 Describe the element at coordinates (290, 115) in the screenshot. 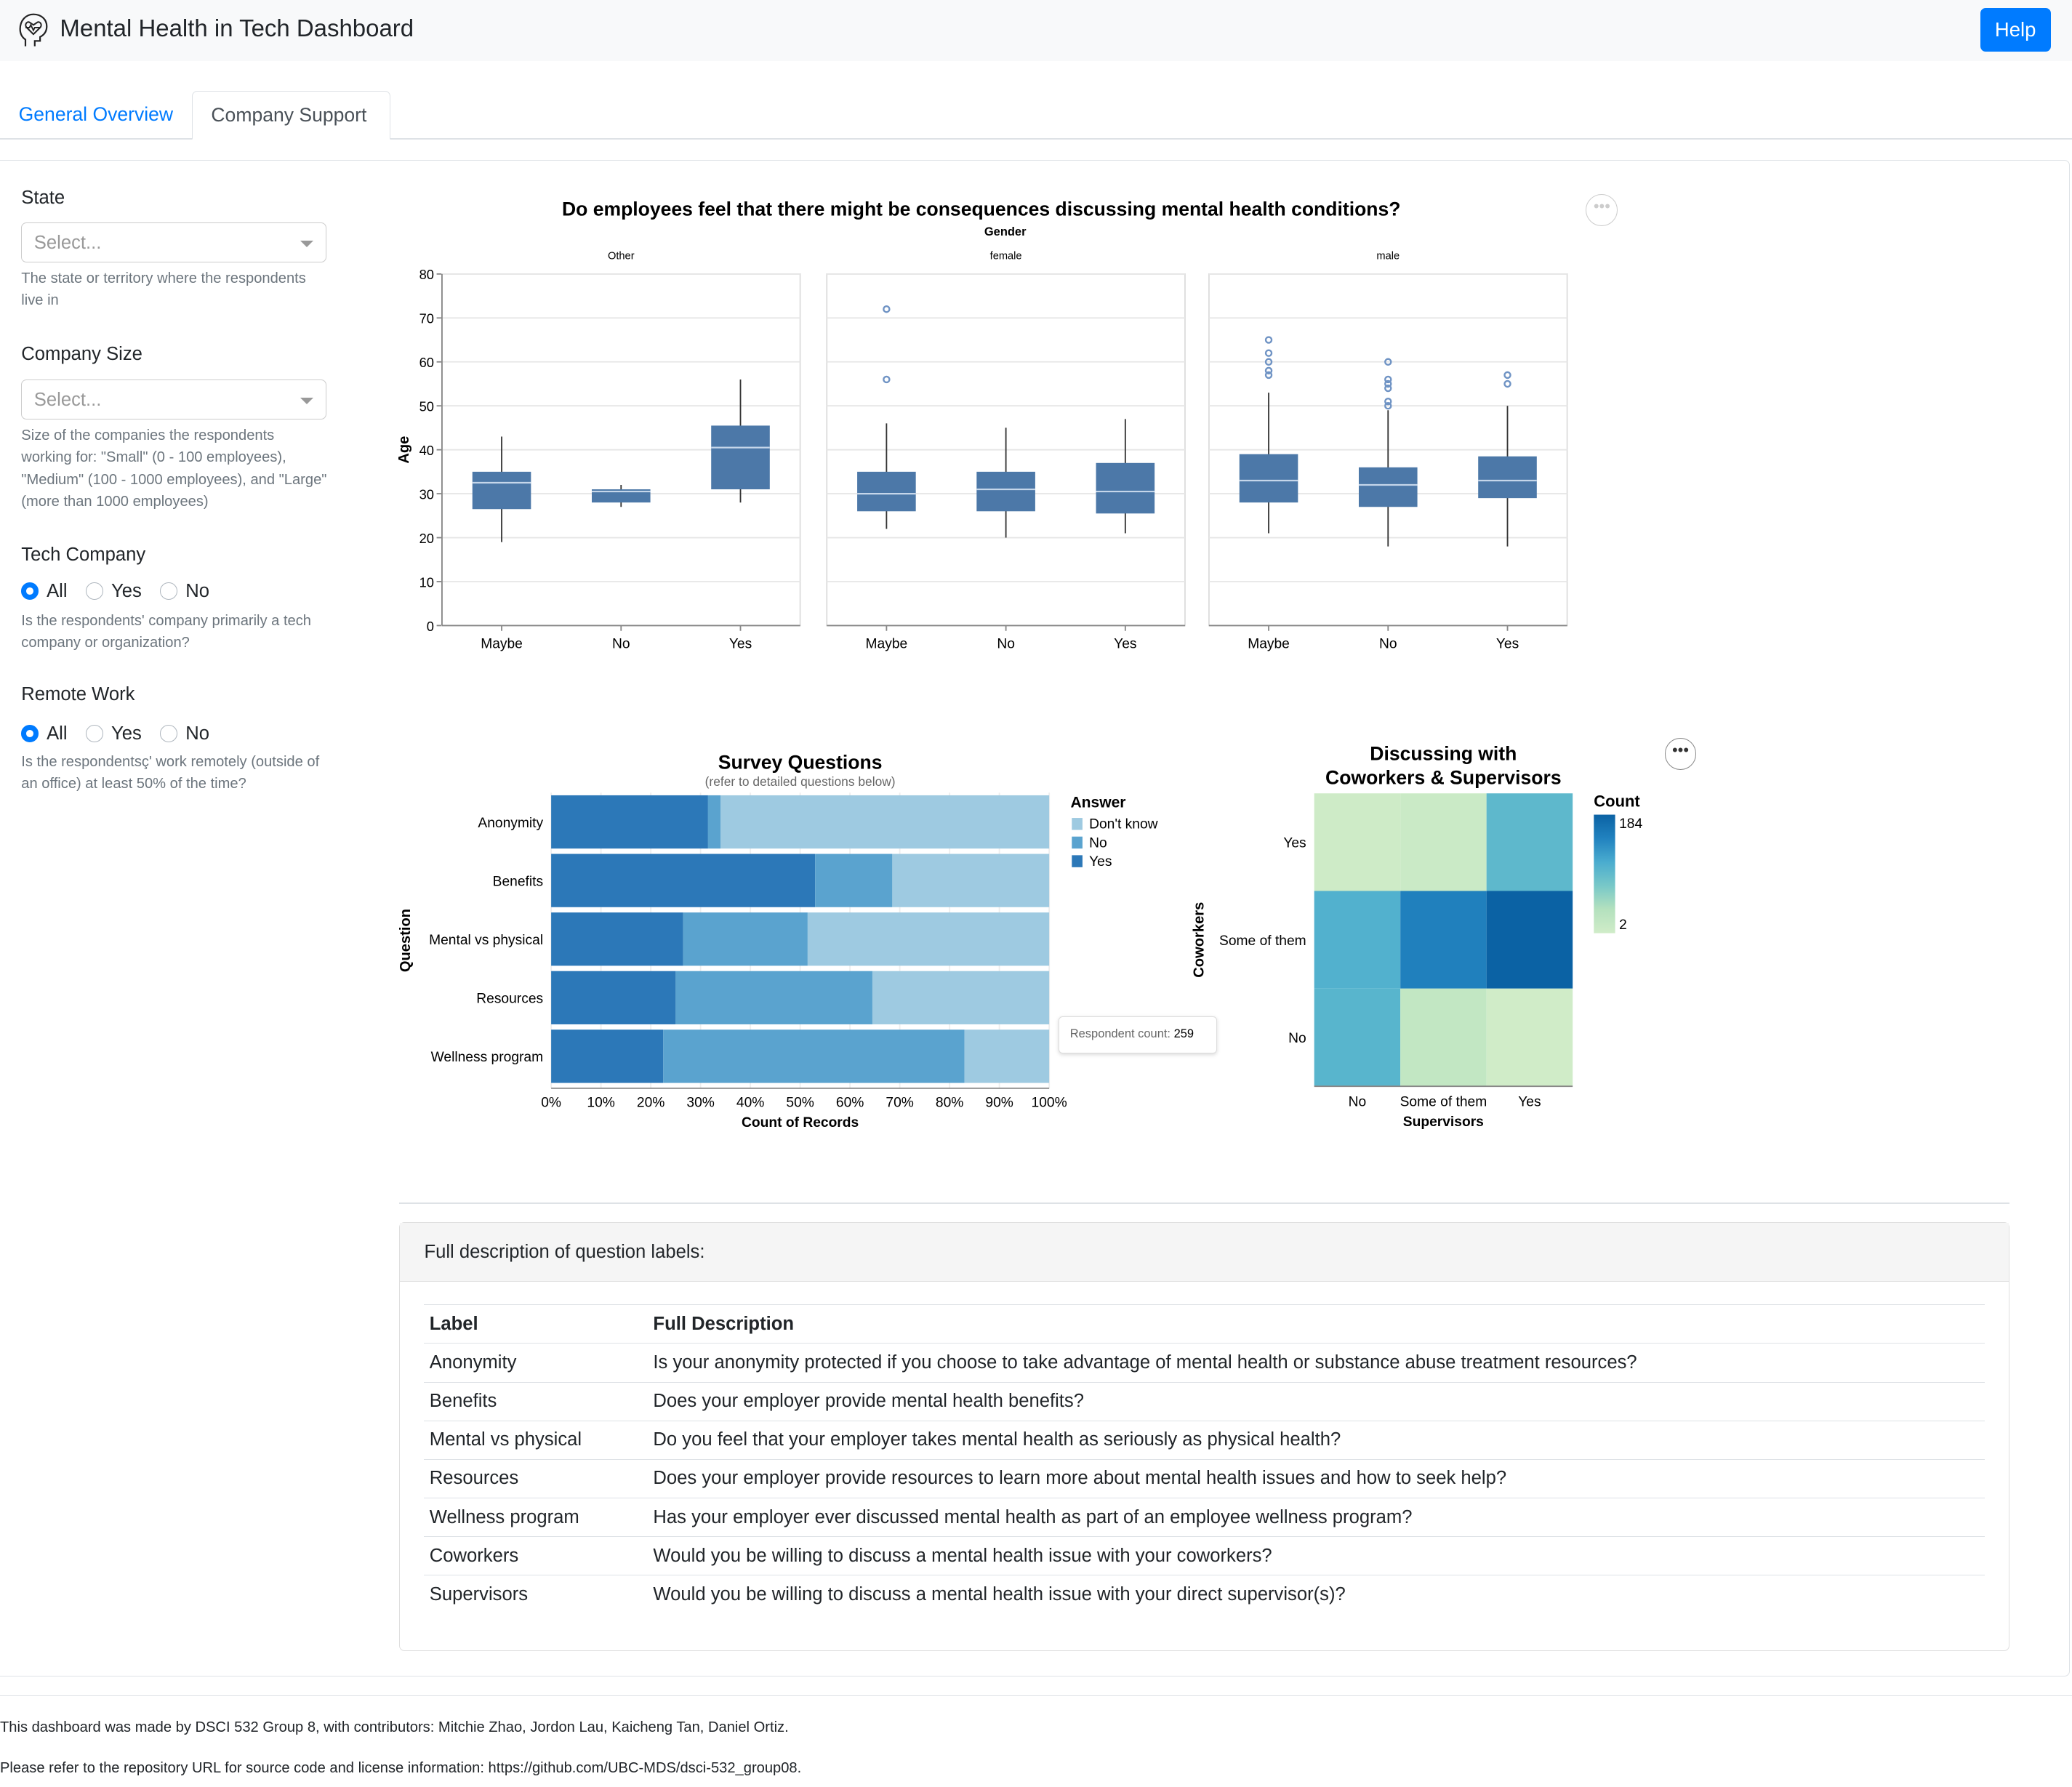

I see `tab-company-support: Company Support` at that location.